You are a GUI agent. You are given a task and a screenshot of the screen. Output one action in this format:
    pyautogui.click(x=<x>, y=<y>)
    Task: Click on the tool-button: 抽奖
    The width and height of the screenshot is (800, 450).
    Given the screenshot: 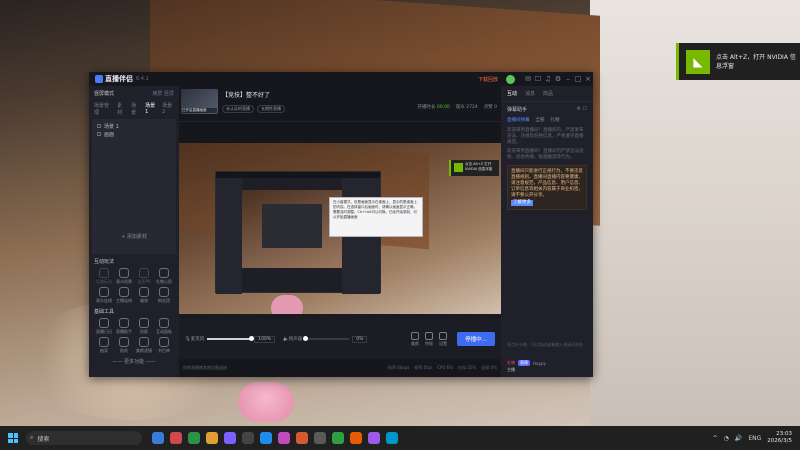 What is the action you would take?
    pyautogui.click(x=104, y=345)
    